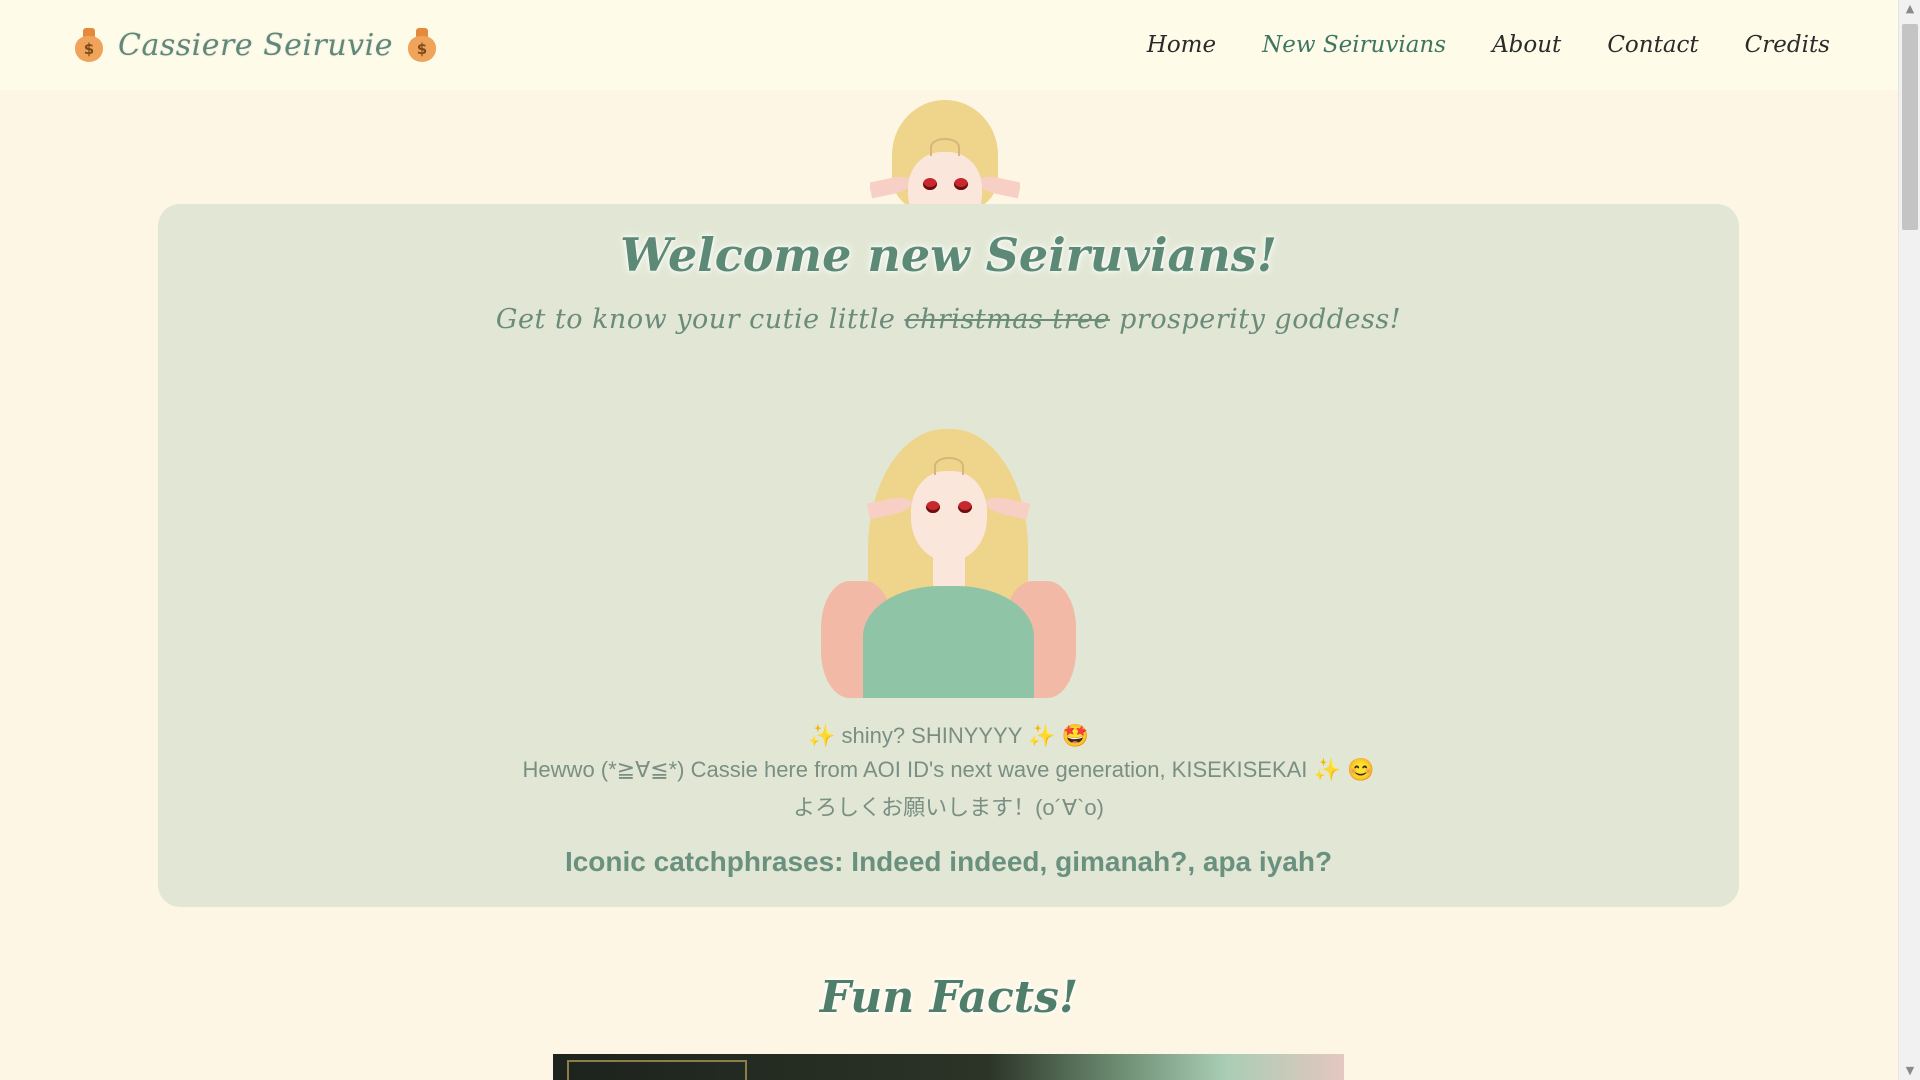 The height and width of the screenshot is (1080, 1920). Describe the element at coordinates (657, 1070) in the screenshot. I see `image-frame` at that location.